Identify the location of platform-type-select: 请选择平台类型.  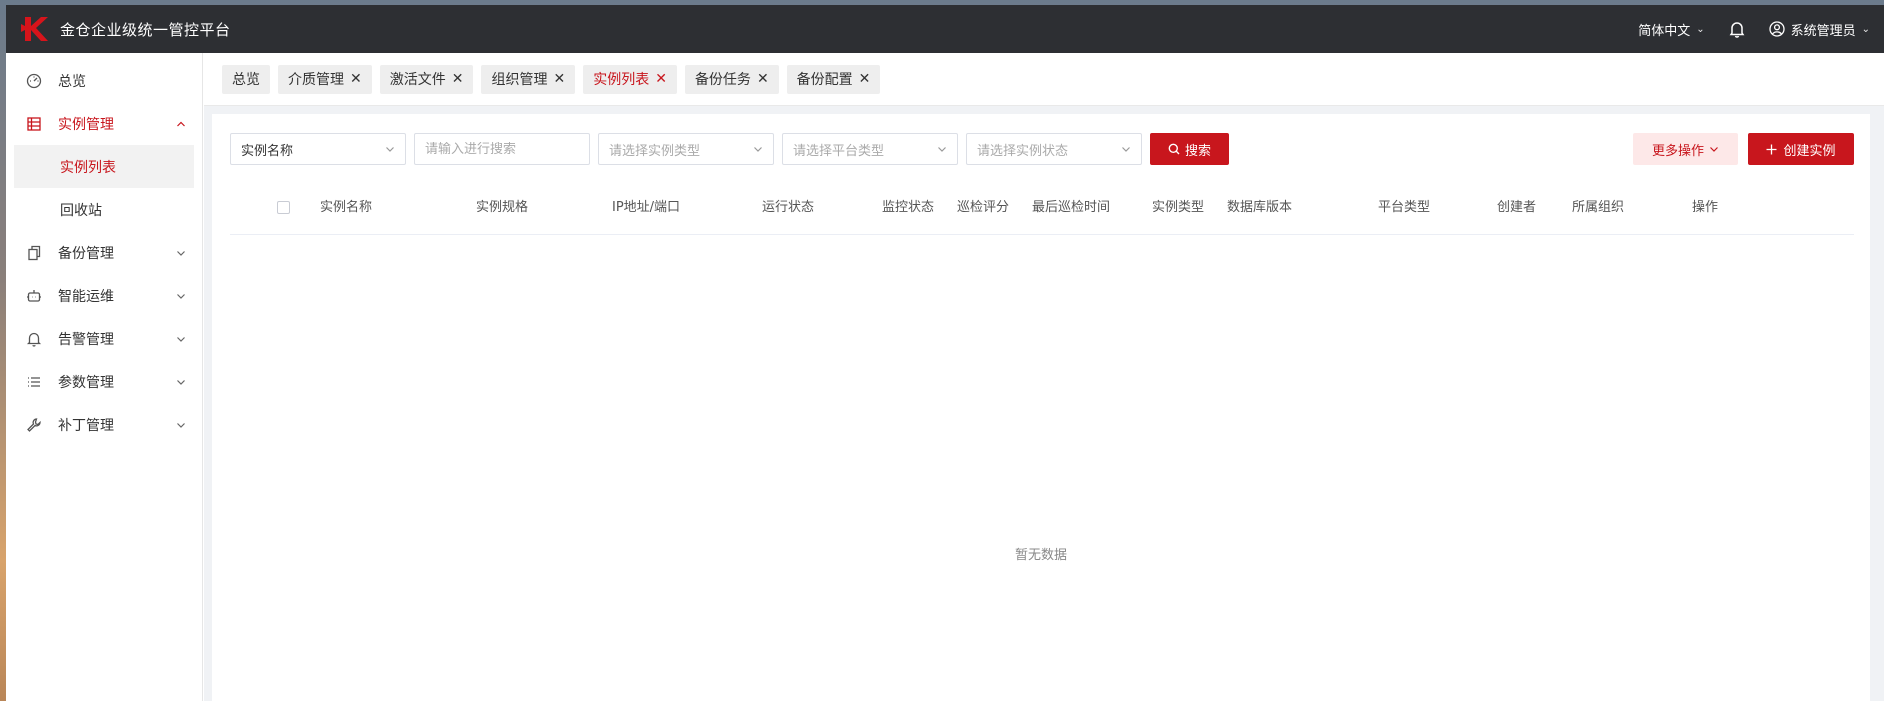
(870, 149).